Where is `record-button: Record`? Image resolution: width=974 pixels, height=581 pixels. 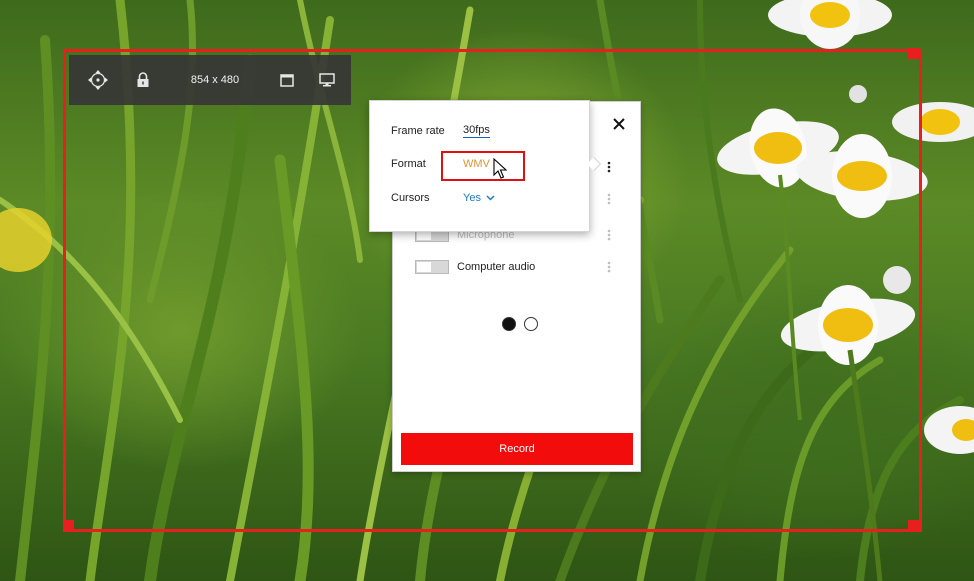 record-button: Record is located at coordinates (517, 449).